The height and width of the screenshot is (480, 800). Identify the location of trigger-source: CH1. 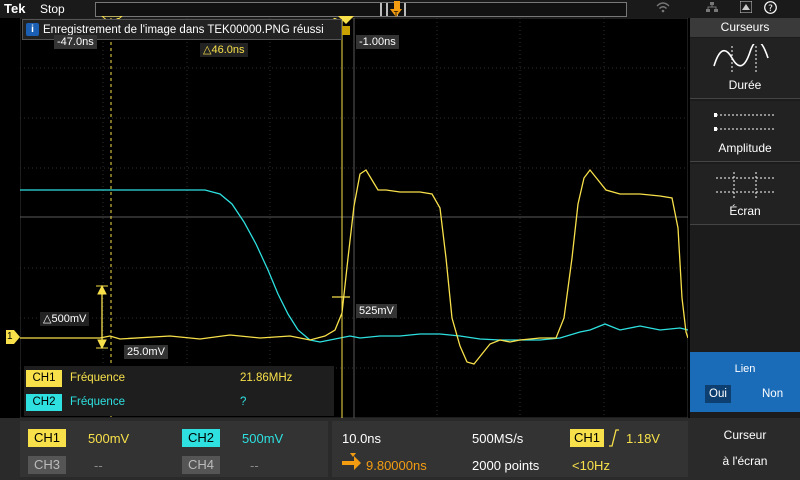
(587, 438).